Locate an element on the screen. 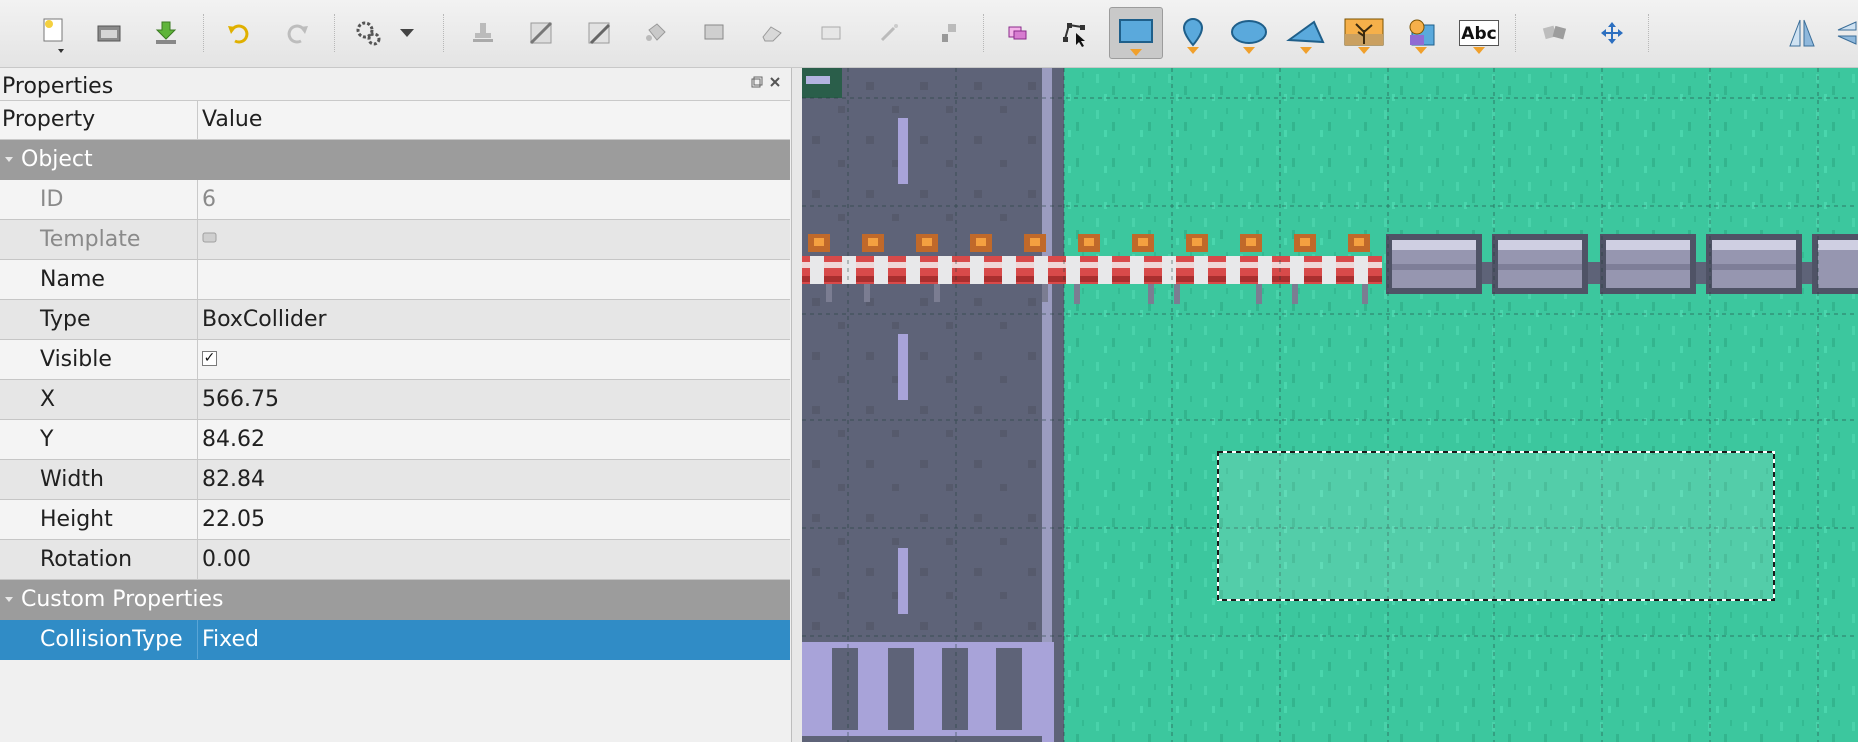  commands-dropdown-button is located at coordinates (407, 33).